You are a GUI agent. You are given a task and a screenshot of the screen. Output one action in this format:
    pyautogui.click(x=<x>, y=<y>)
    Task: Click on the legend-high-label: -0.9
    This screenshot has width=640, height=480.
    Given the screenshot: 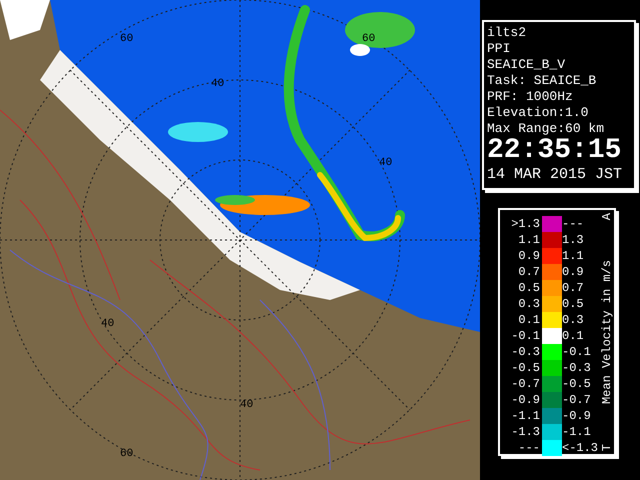 What is the action you would take?
    pyautogui.click(x=577, y=416)
    